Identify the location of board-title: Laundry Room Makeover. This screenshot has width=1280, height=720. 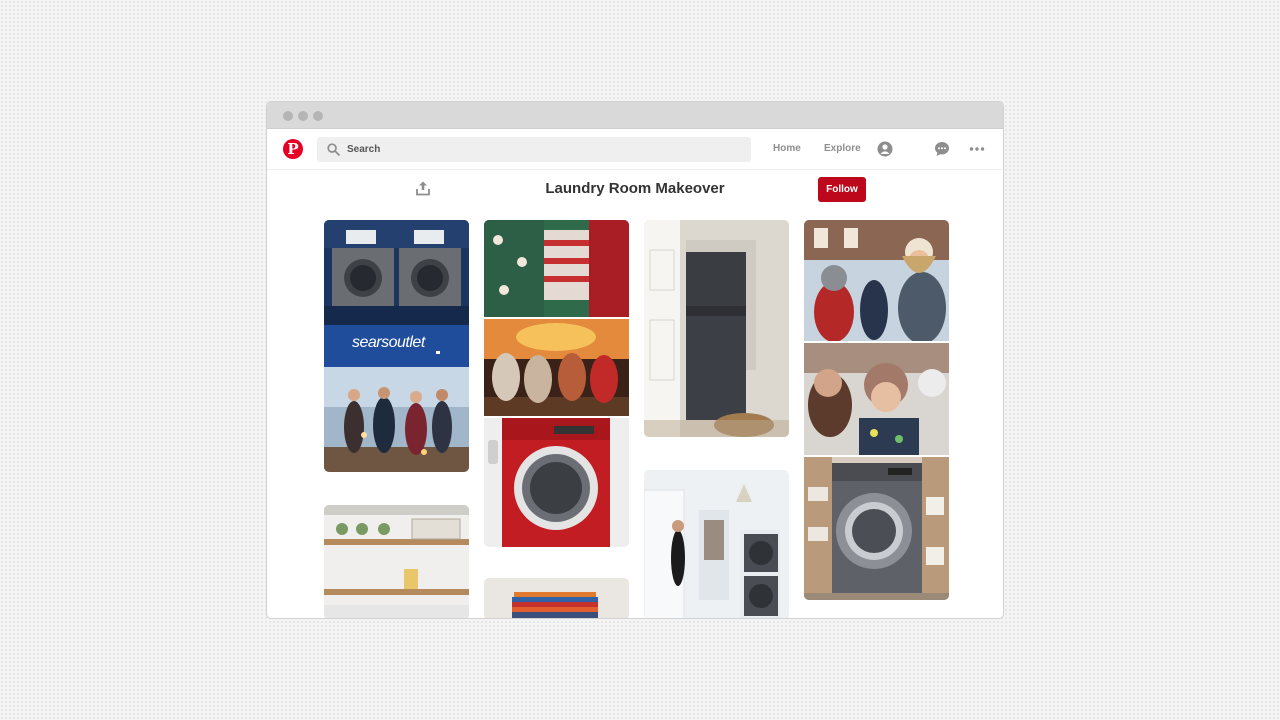
(635, 188).